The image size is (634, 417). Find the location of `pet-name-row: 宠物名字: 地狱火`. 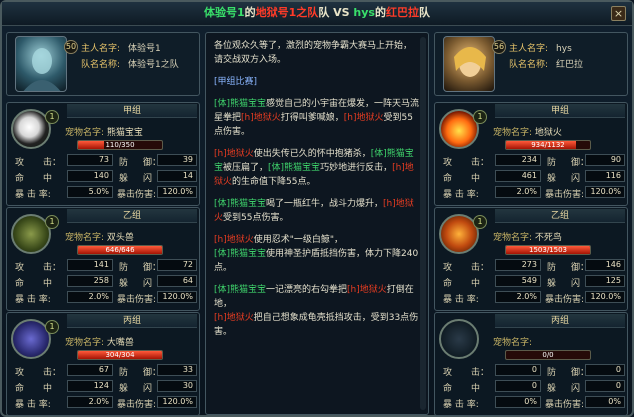

pet-name-row: 宠物名字: 地狱火 is located at coordinates (527, 131).